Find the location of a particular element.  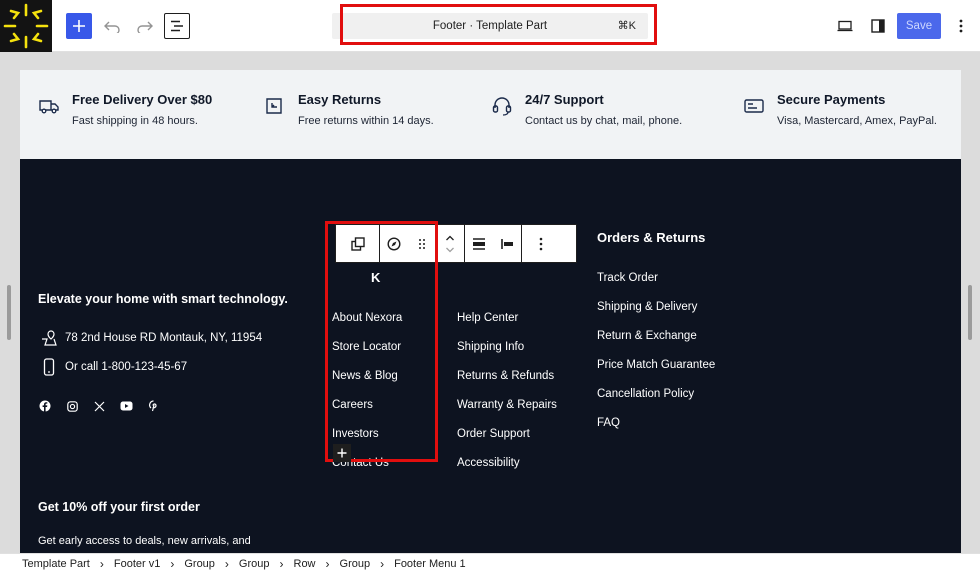

menu-link: Accessibility is located at coordinates (488, 463).